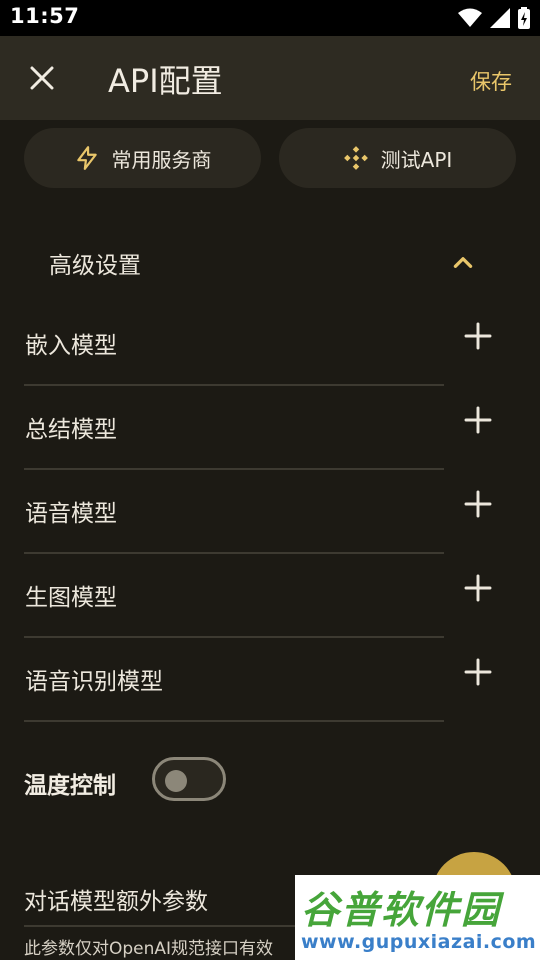 Image resolution: width=540 pixels, height=960 pixels. Describe the element at coordinates (524, 18) in the screenshot. I see `battery-icon` at that location.